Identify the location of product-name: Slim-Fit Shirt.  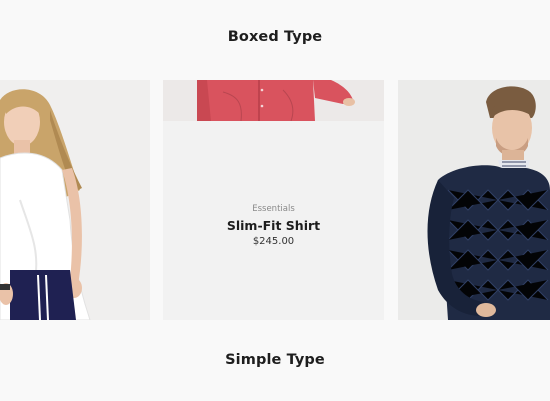
(273, 225).